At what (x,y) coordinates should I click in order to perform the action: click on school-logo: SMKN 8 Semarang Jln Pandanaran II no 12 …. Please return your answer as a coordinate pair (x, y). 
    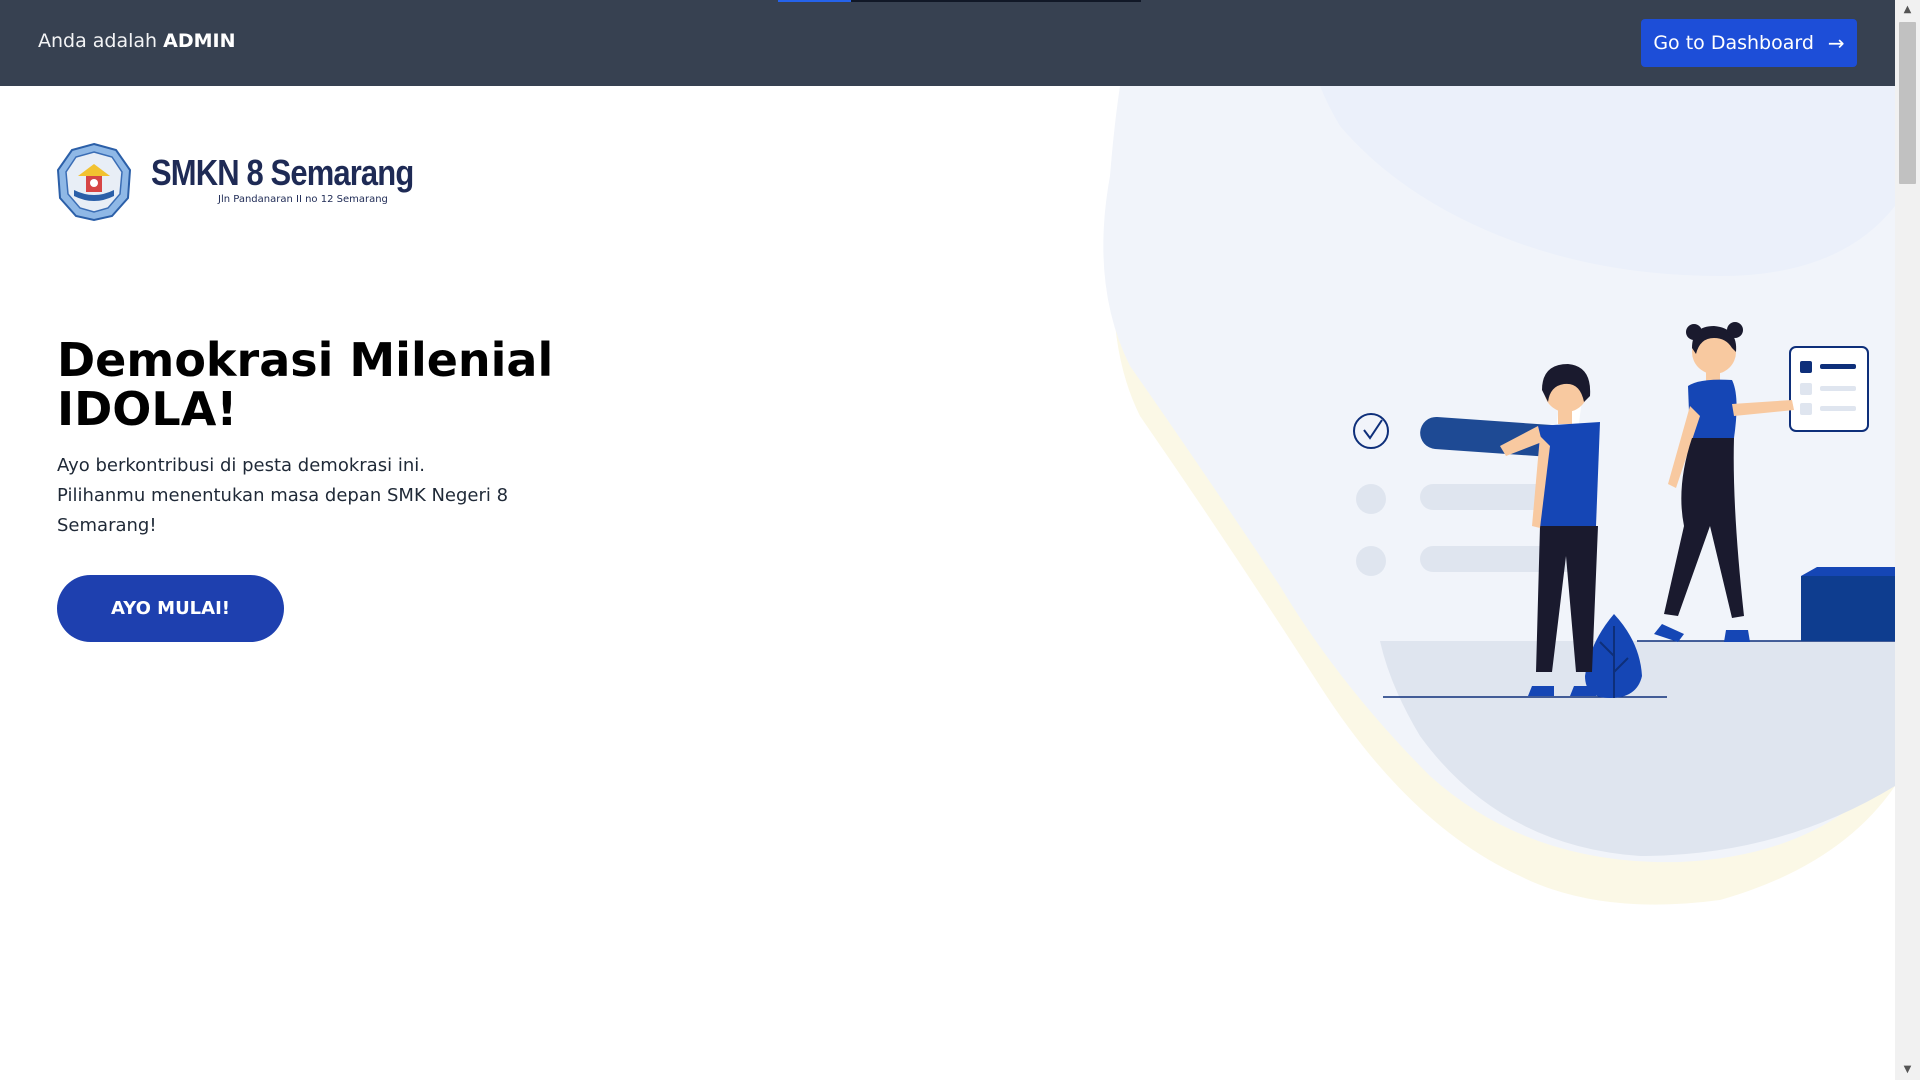
    Looking at the image, I should click on (236, 182).